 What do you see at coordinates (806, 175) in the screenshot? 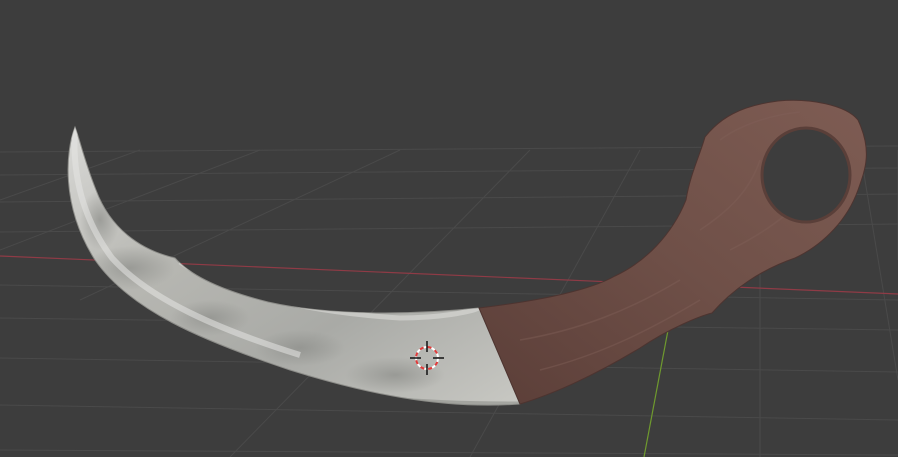
I see `knife-ring-hole` at bounding box center [806, 175].